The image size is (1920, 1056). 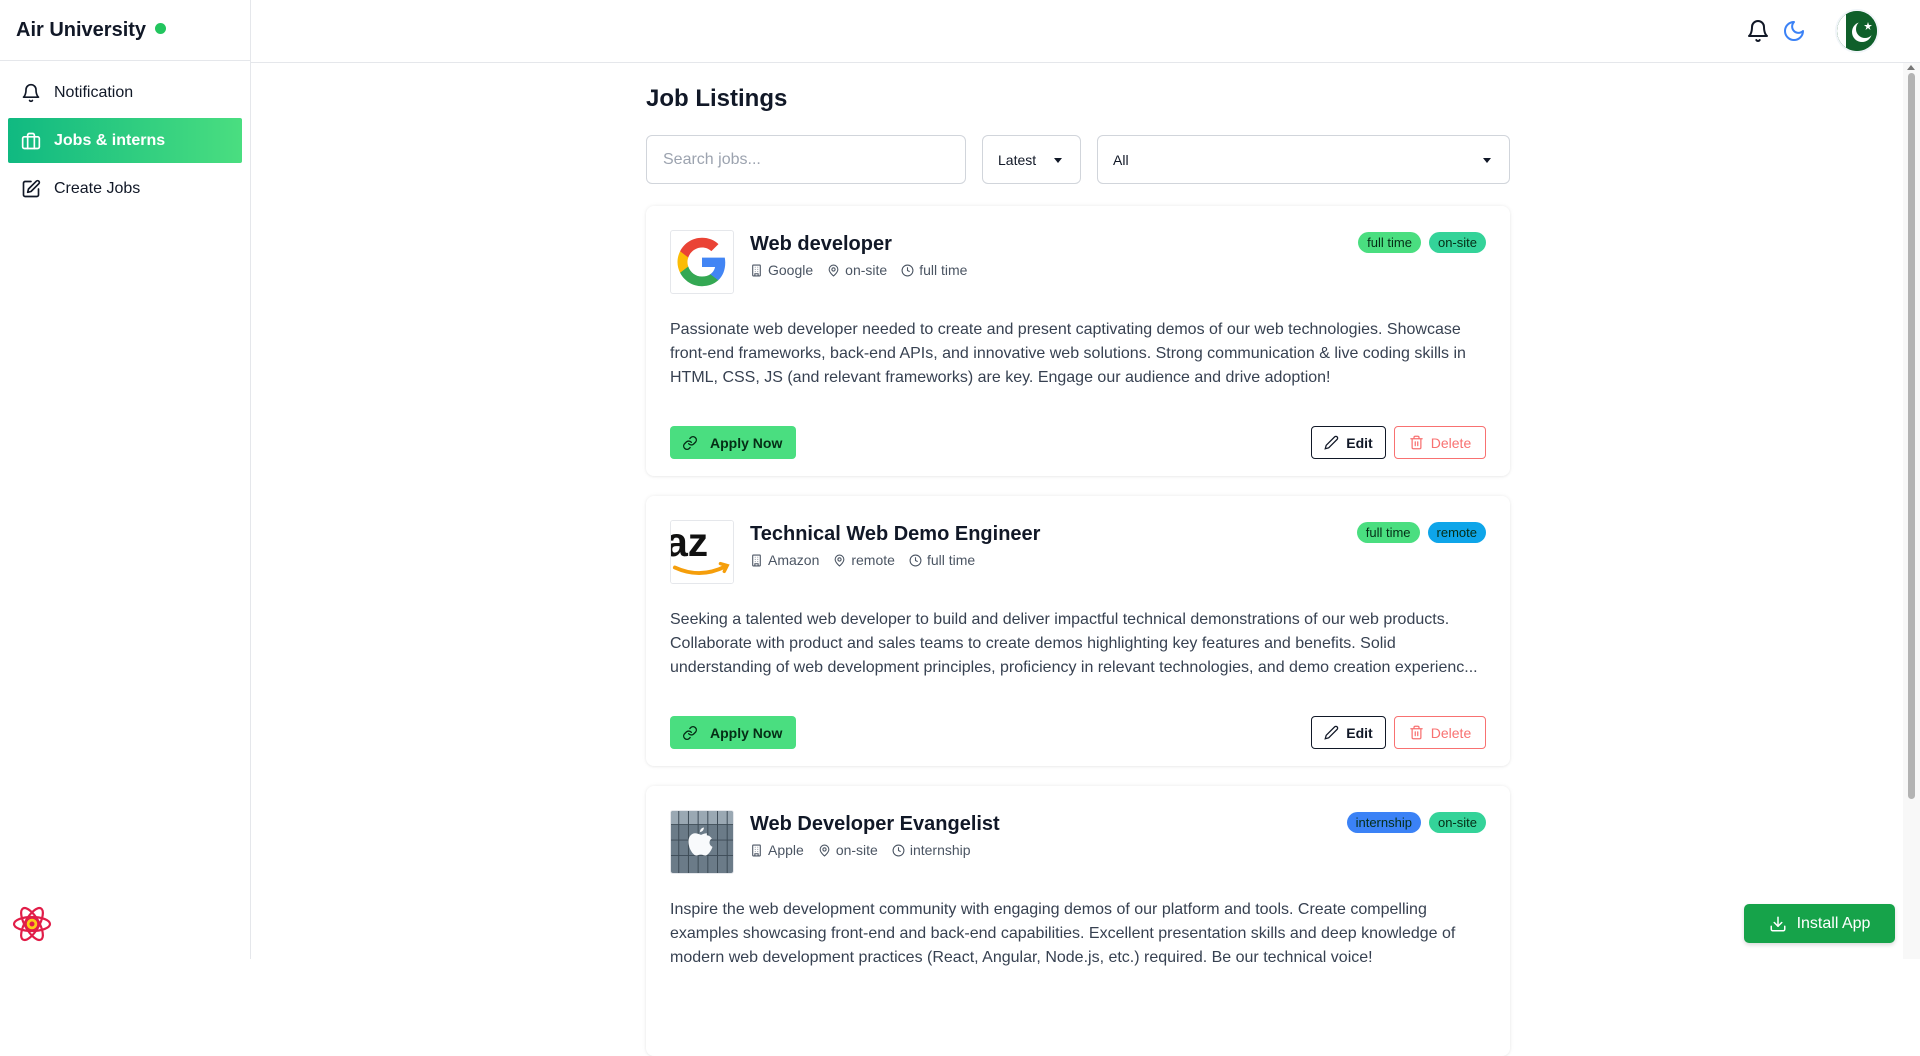 I want to click on sidebar-item-label: Notification, so click(x=93, y=93).